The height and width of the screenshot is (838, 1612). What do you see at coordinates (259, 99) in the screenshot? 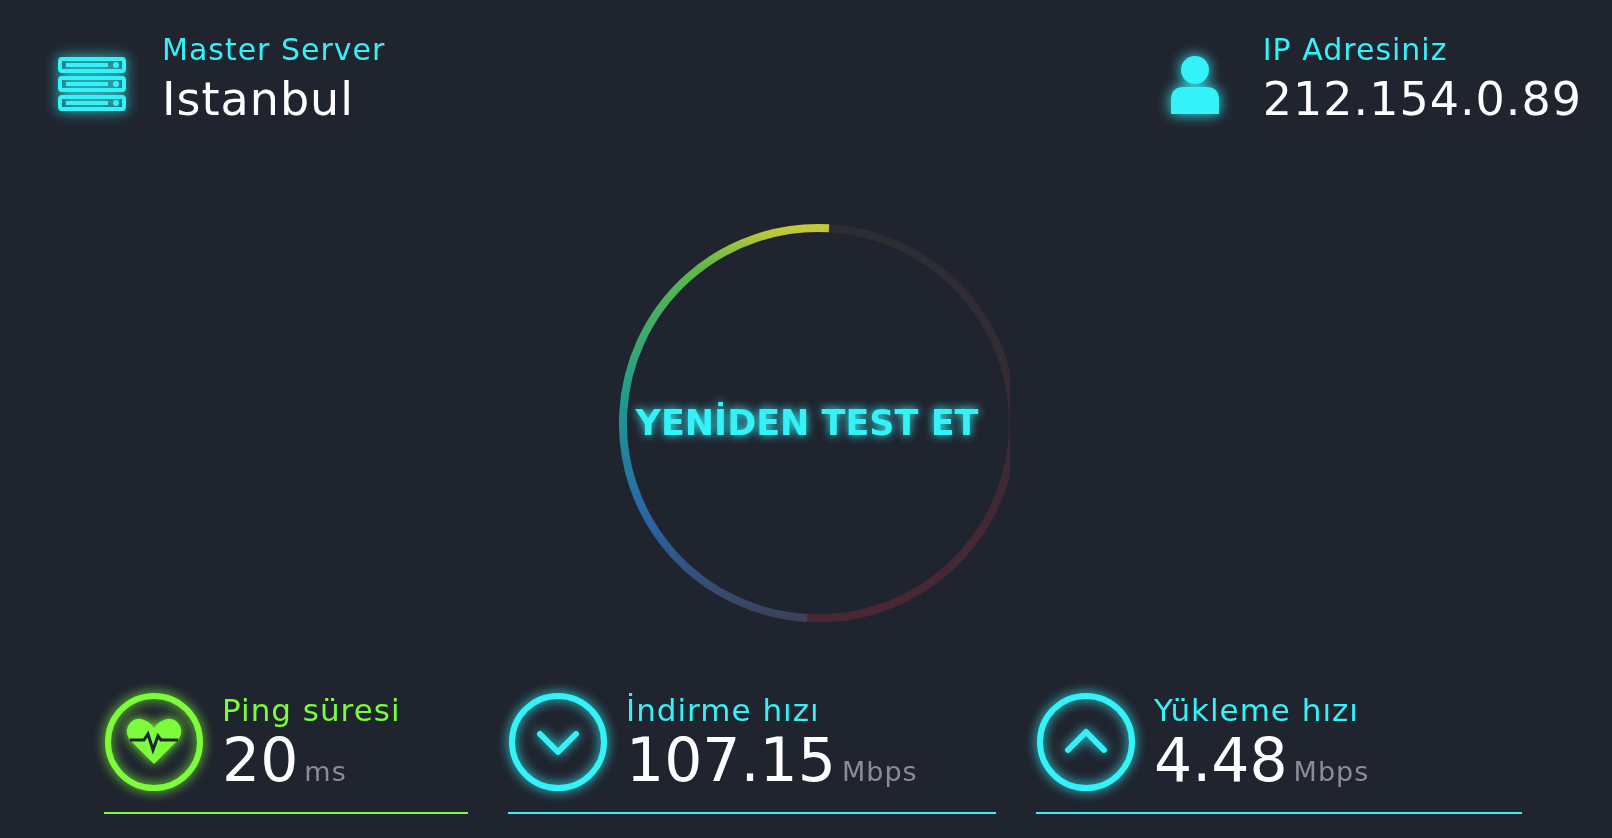
I see `server-city: Istanbul` at bounding box center [259, 99].